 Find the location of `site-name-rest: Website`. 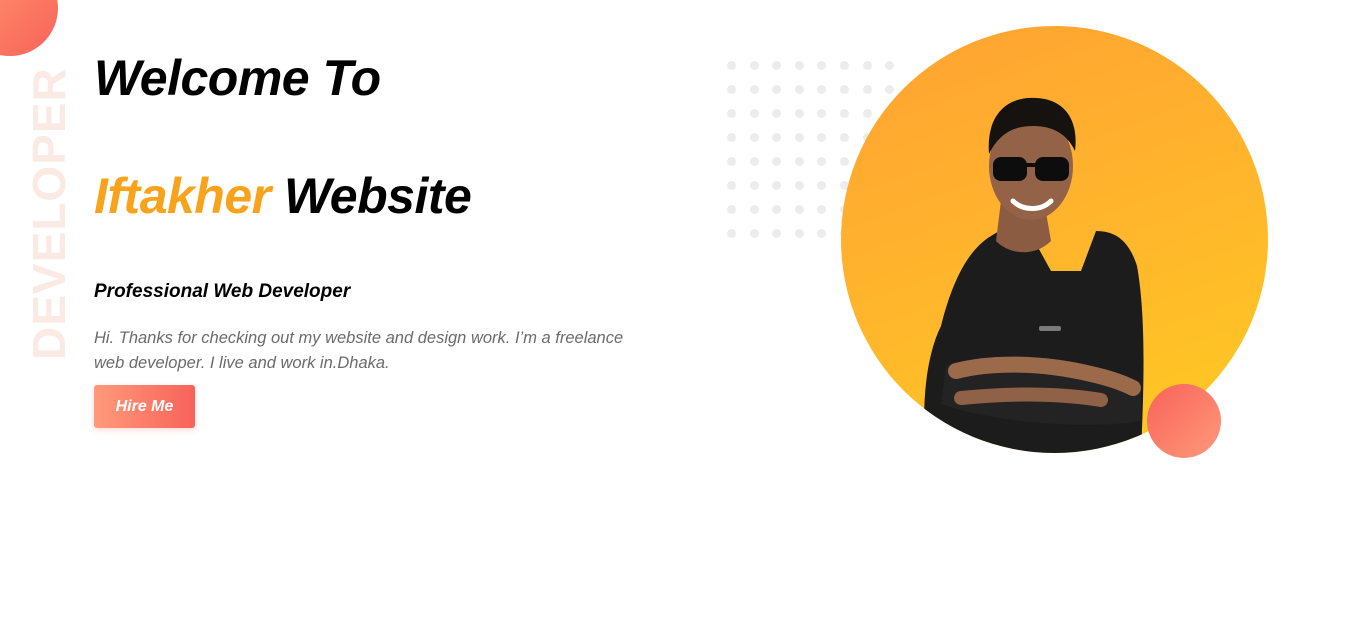

site-name-rest: Website is located at coordinates (371, 196).